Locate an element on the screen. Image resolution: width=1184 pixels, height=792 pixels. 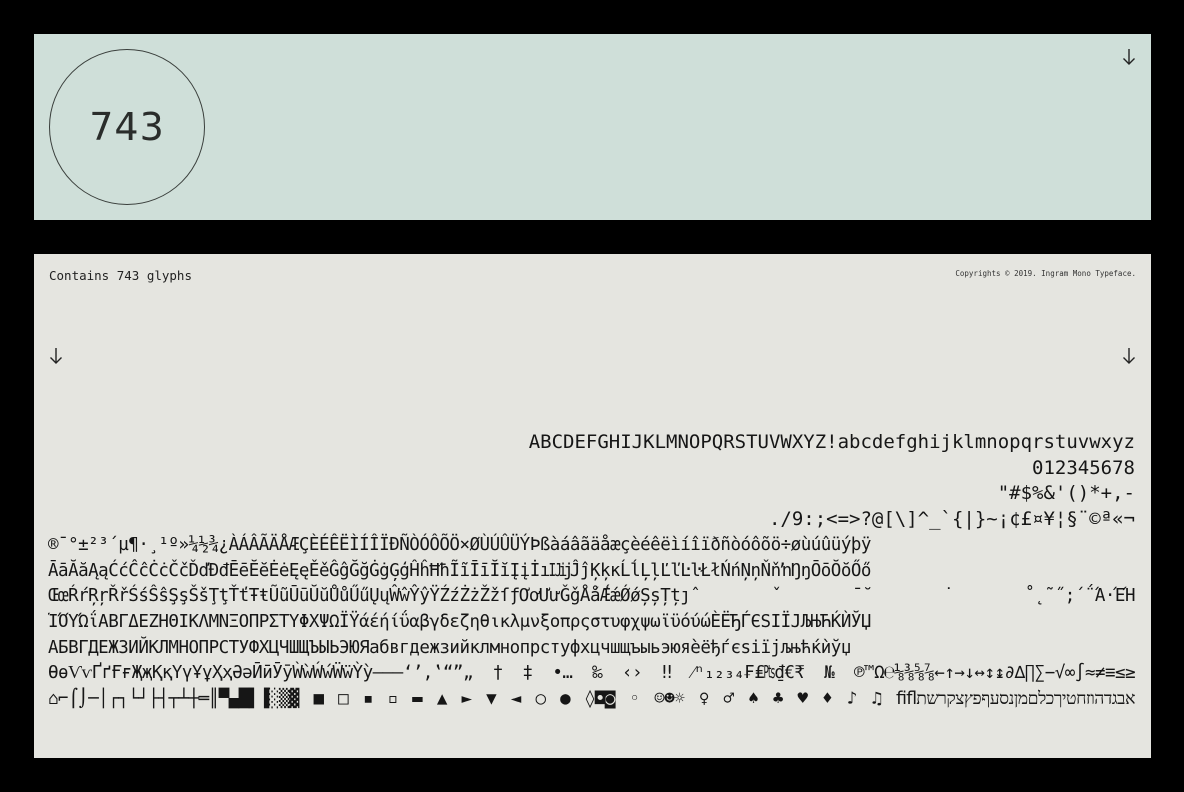
glyph-count-label: Contains 743 glyphs is located at coordinates (120, 275).